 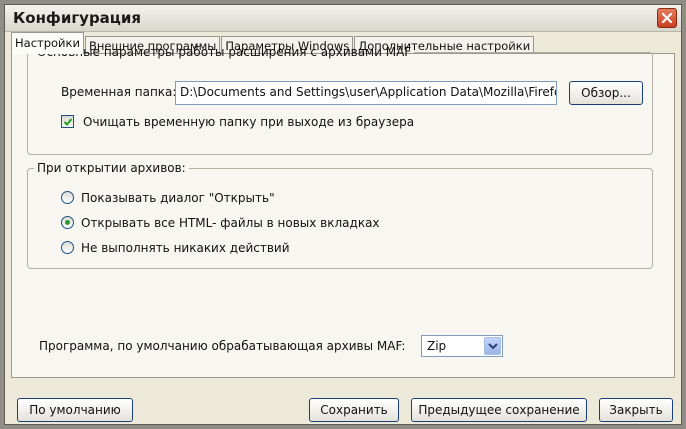 I want to click on radio-selected-dot, so click(x=67, y=222).